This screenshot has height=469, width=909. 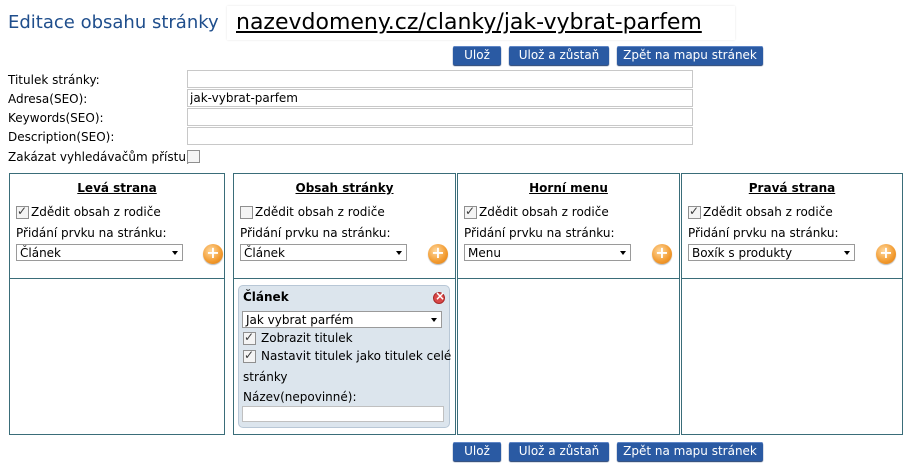 What do you see at coordinates (48, 99) in the screenshot?
I see `address-label: Adresa(SEO):` at bounding box center [48, 99].